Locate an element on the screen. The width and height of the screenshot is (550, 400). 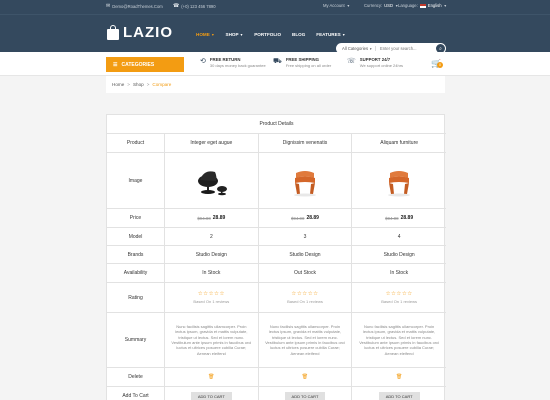
row-delete: Delete 🗑 🗑 🗑 is located at coordinates (276, 377).